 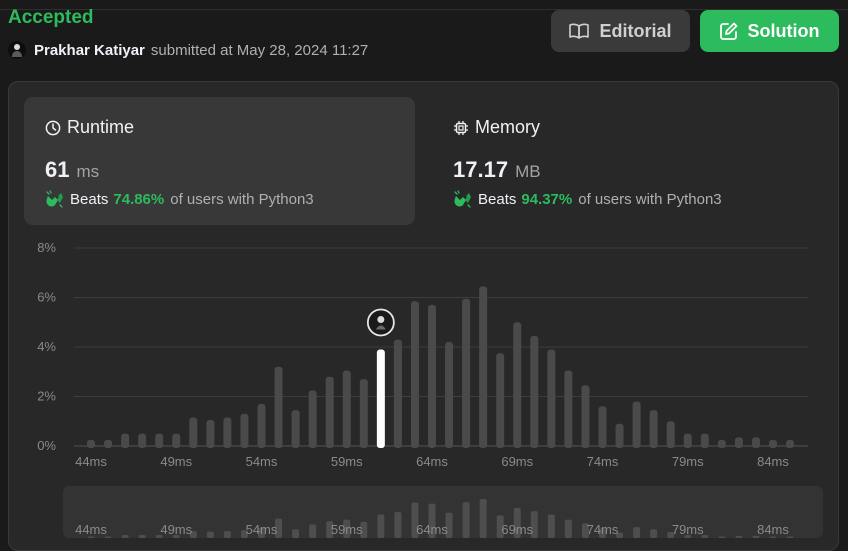 I want to click on navigator-tick-label: 64ms, so click(x=432, y=529).